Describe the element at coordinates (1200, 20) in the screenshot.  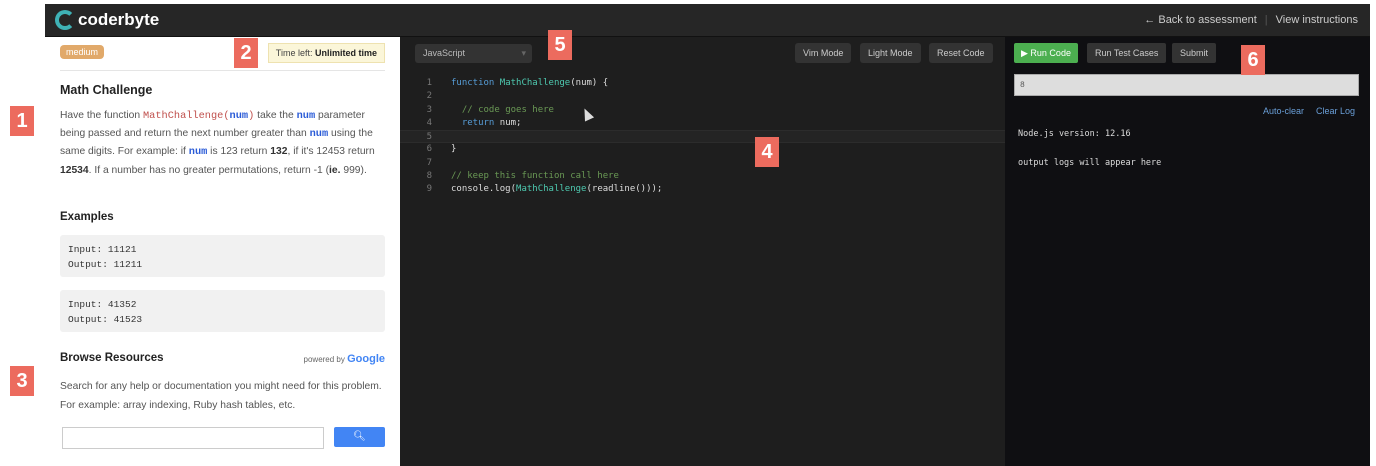
I see `back-to-assessment-link: ← Back to assessment` at that location.